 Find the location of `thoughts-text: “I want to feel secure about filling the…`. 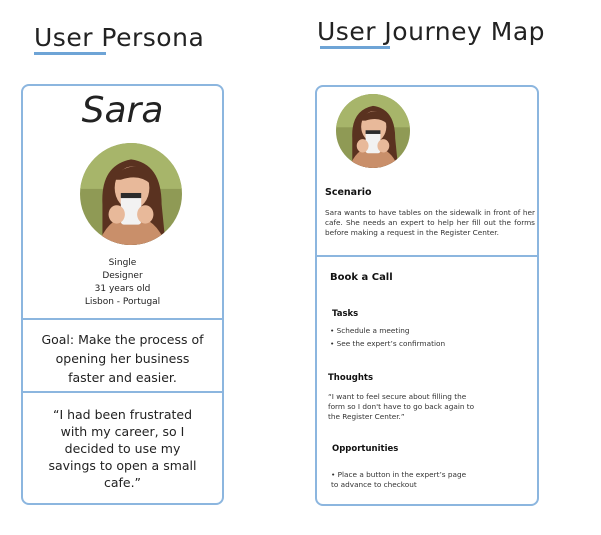

thoughts-text: “I want to feel secure about filling the… is located at coordinates (401, 406).